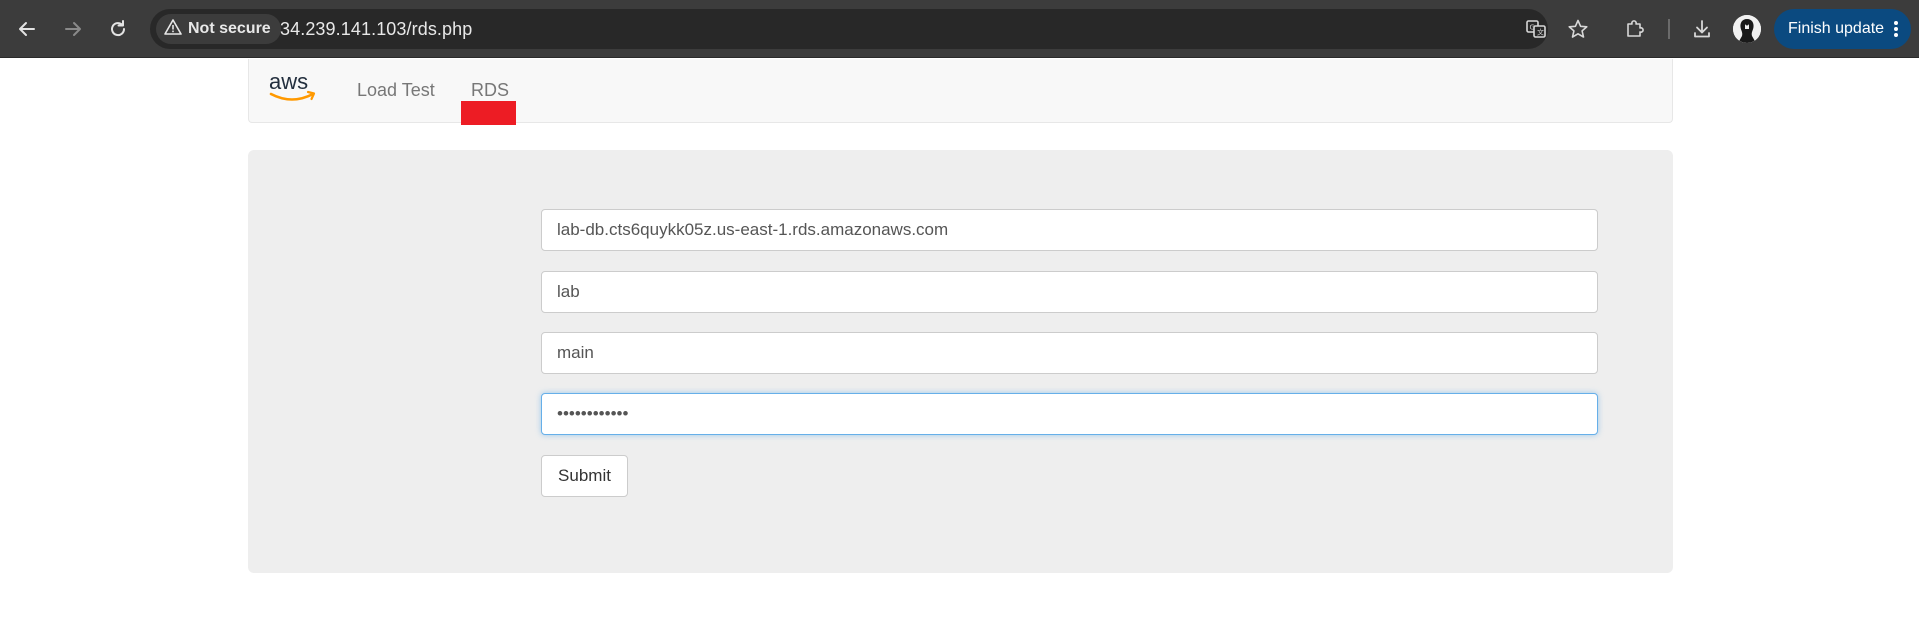 The width and height of the screenshot is (1919, 631). Describe the element at coordinates (27, 29) in the screenshot. I see `back-icon` at that location.